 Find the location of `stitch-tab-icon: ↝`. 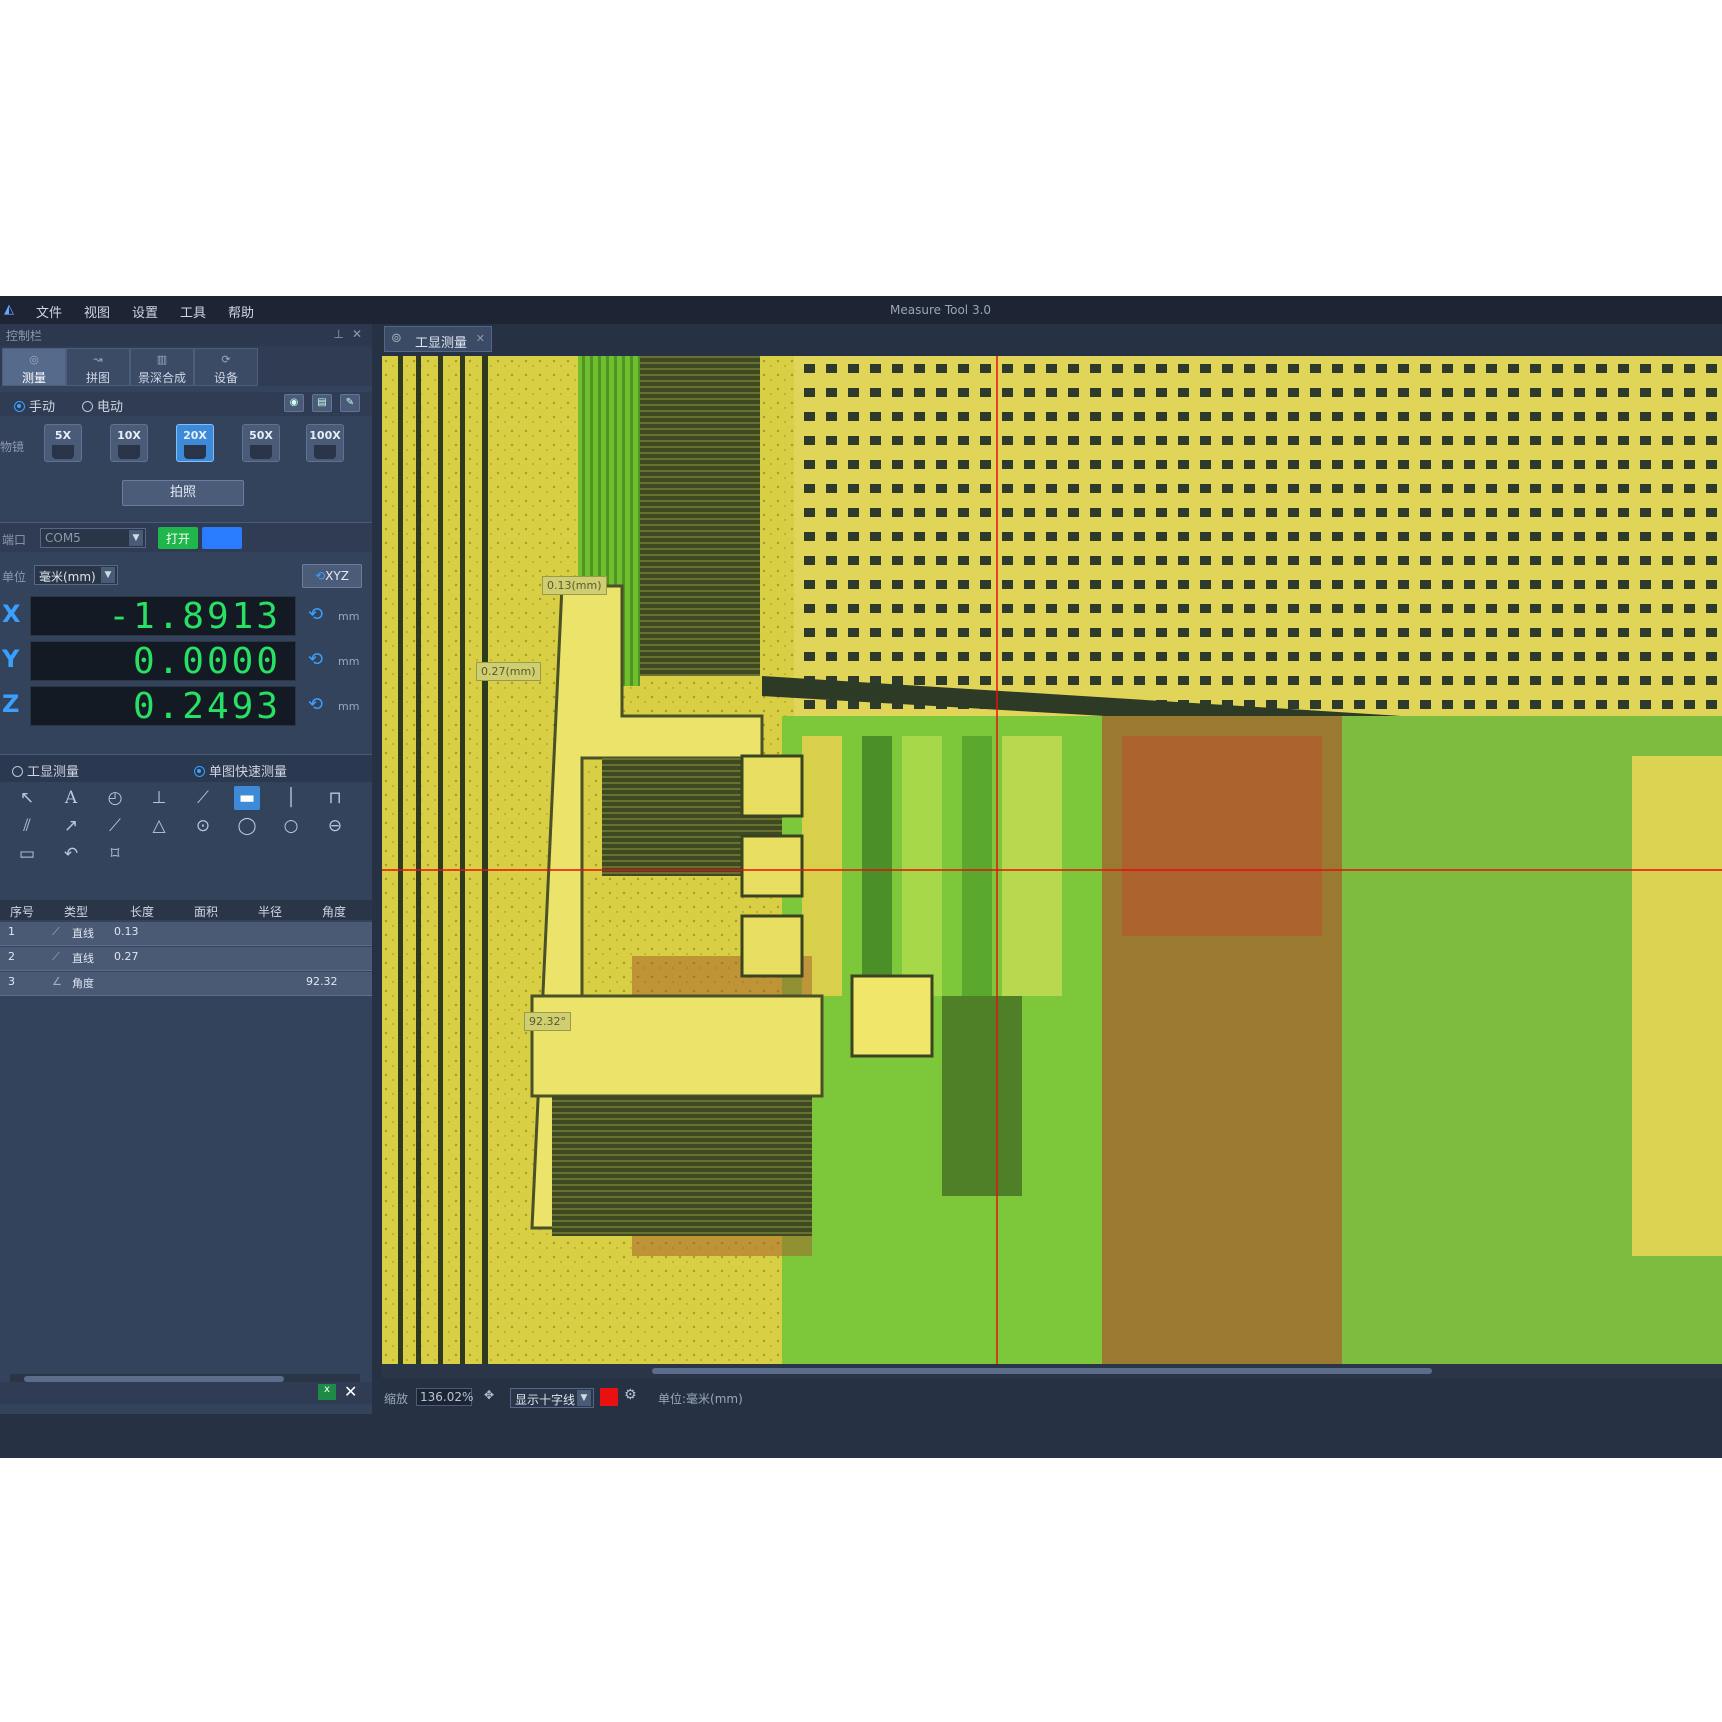

stitch-tab-icon: ↝ is located at coordinates (98, 359).